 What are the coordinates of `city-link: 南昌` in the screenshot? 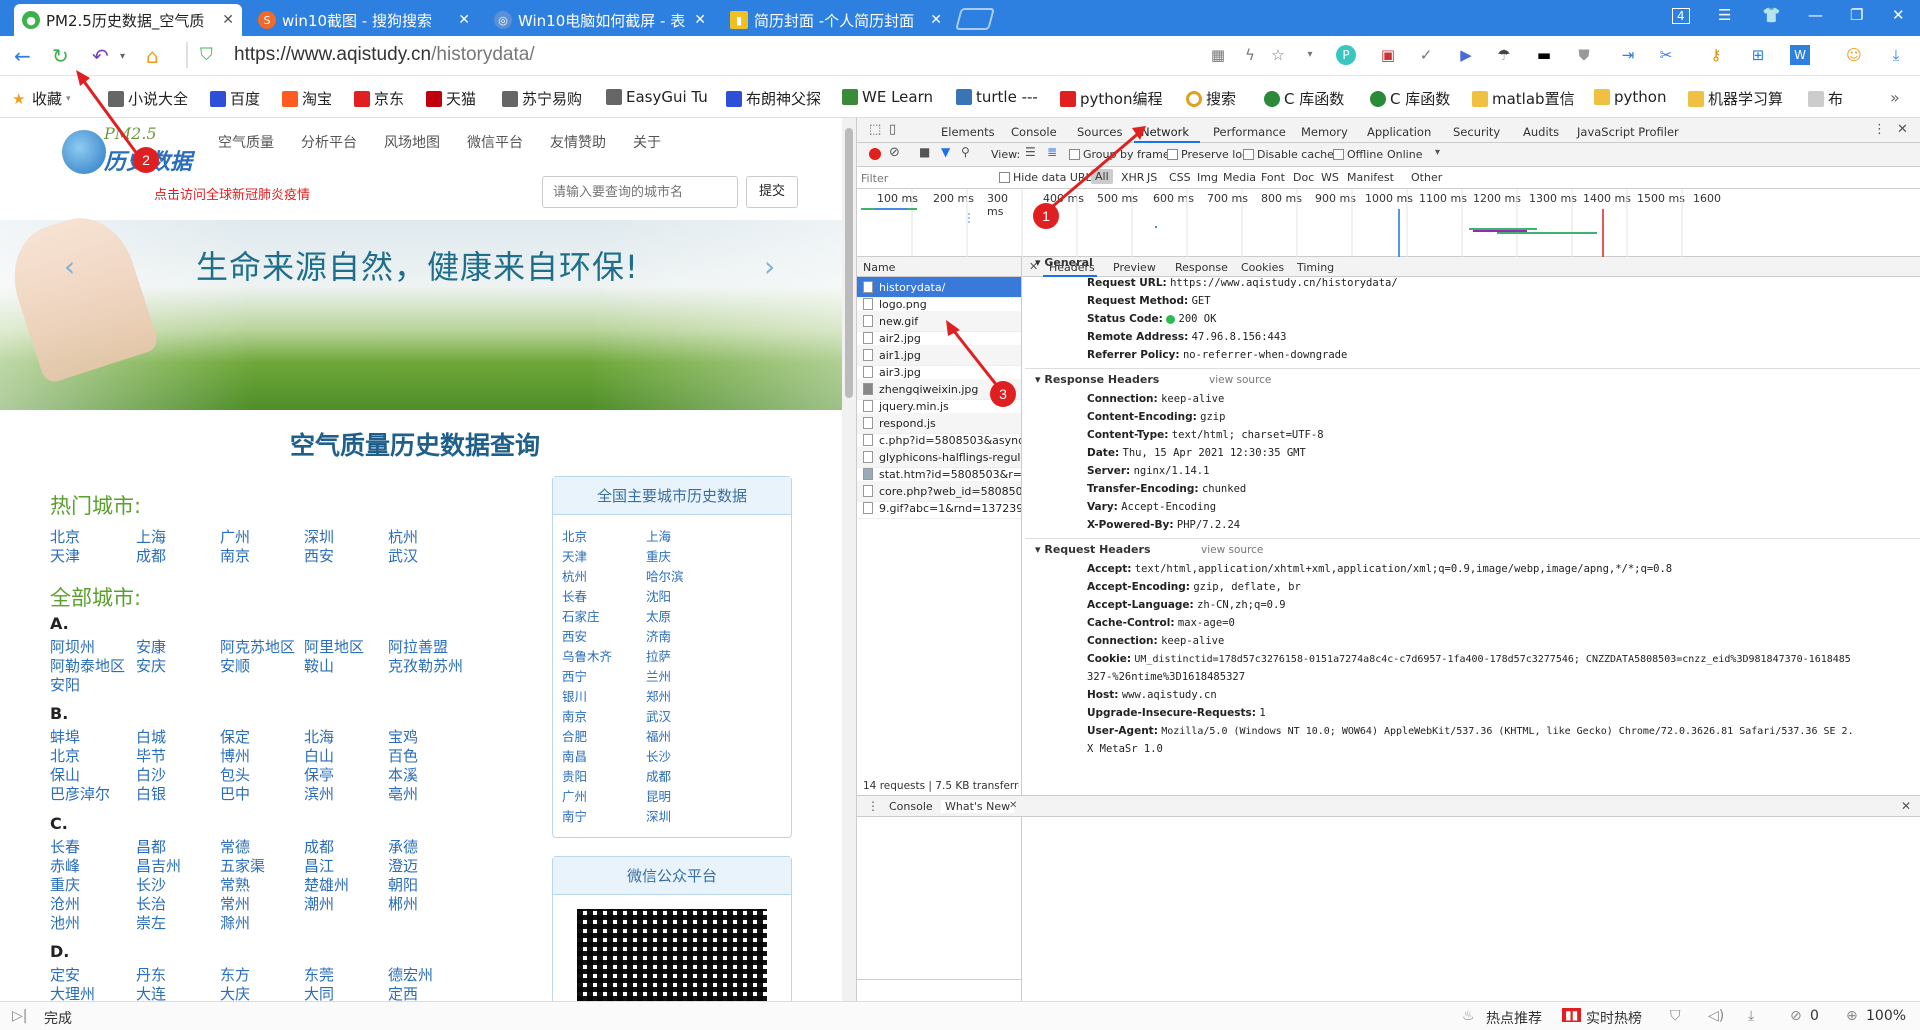 It's located at (574, 755).